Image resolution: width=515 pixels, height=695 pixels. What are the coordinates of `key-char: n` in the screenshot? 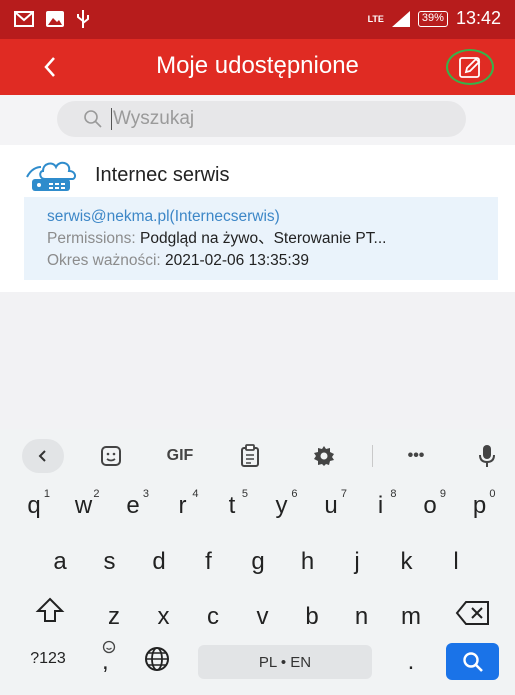 It's located at (361, 616).